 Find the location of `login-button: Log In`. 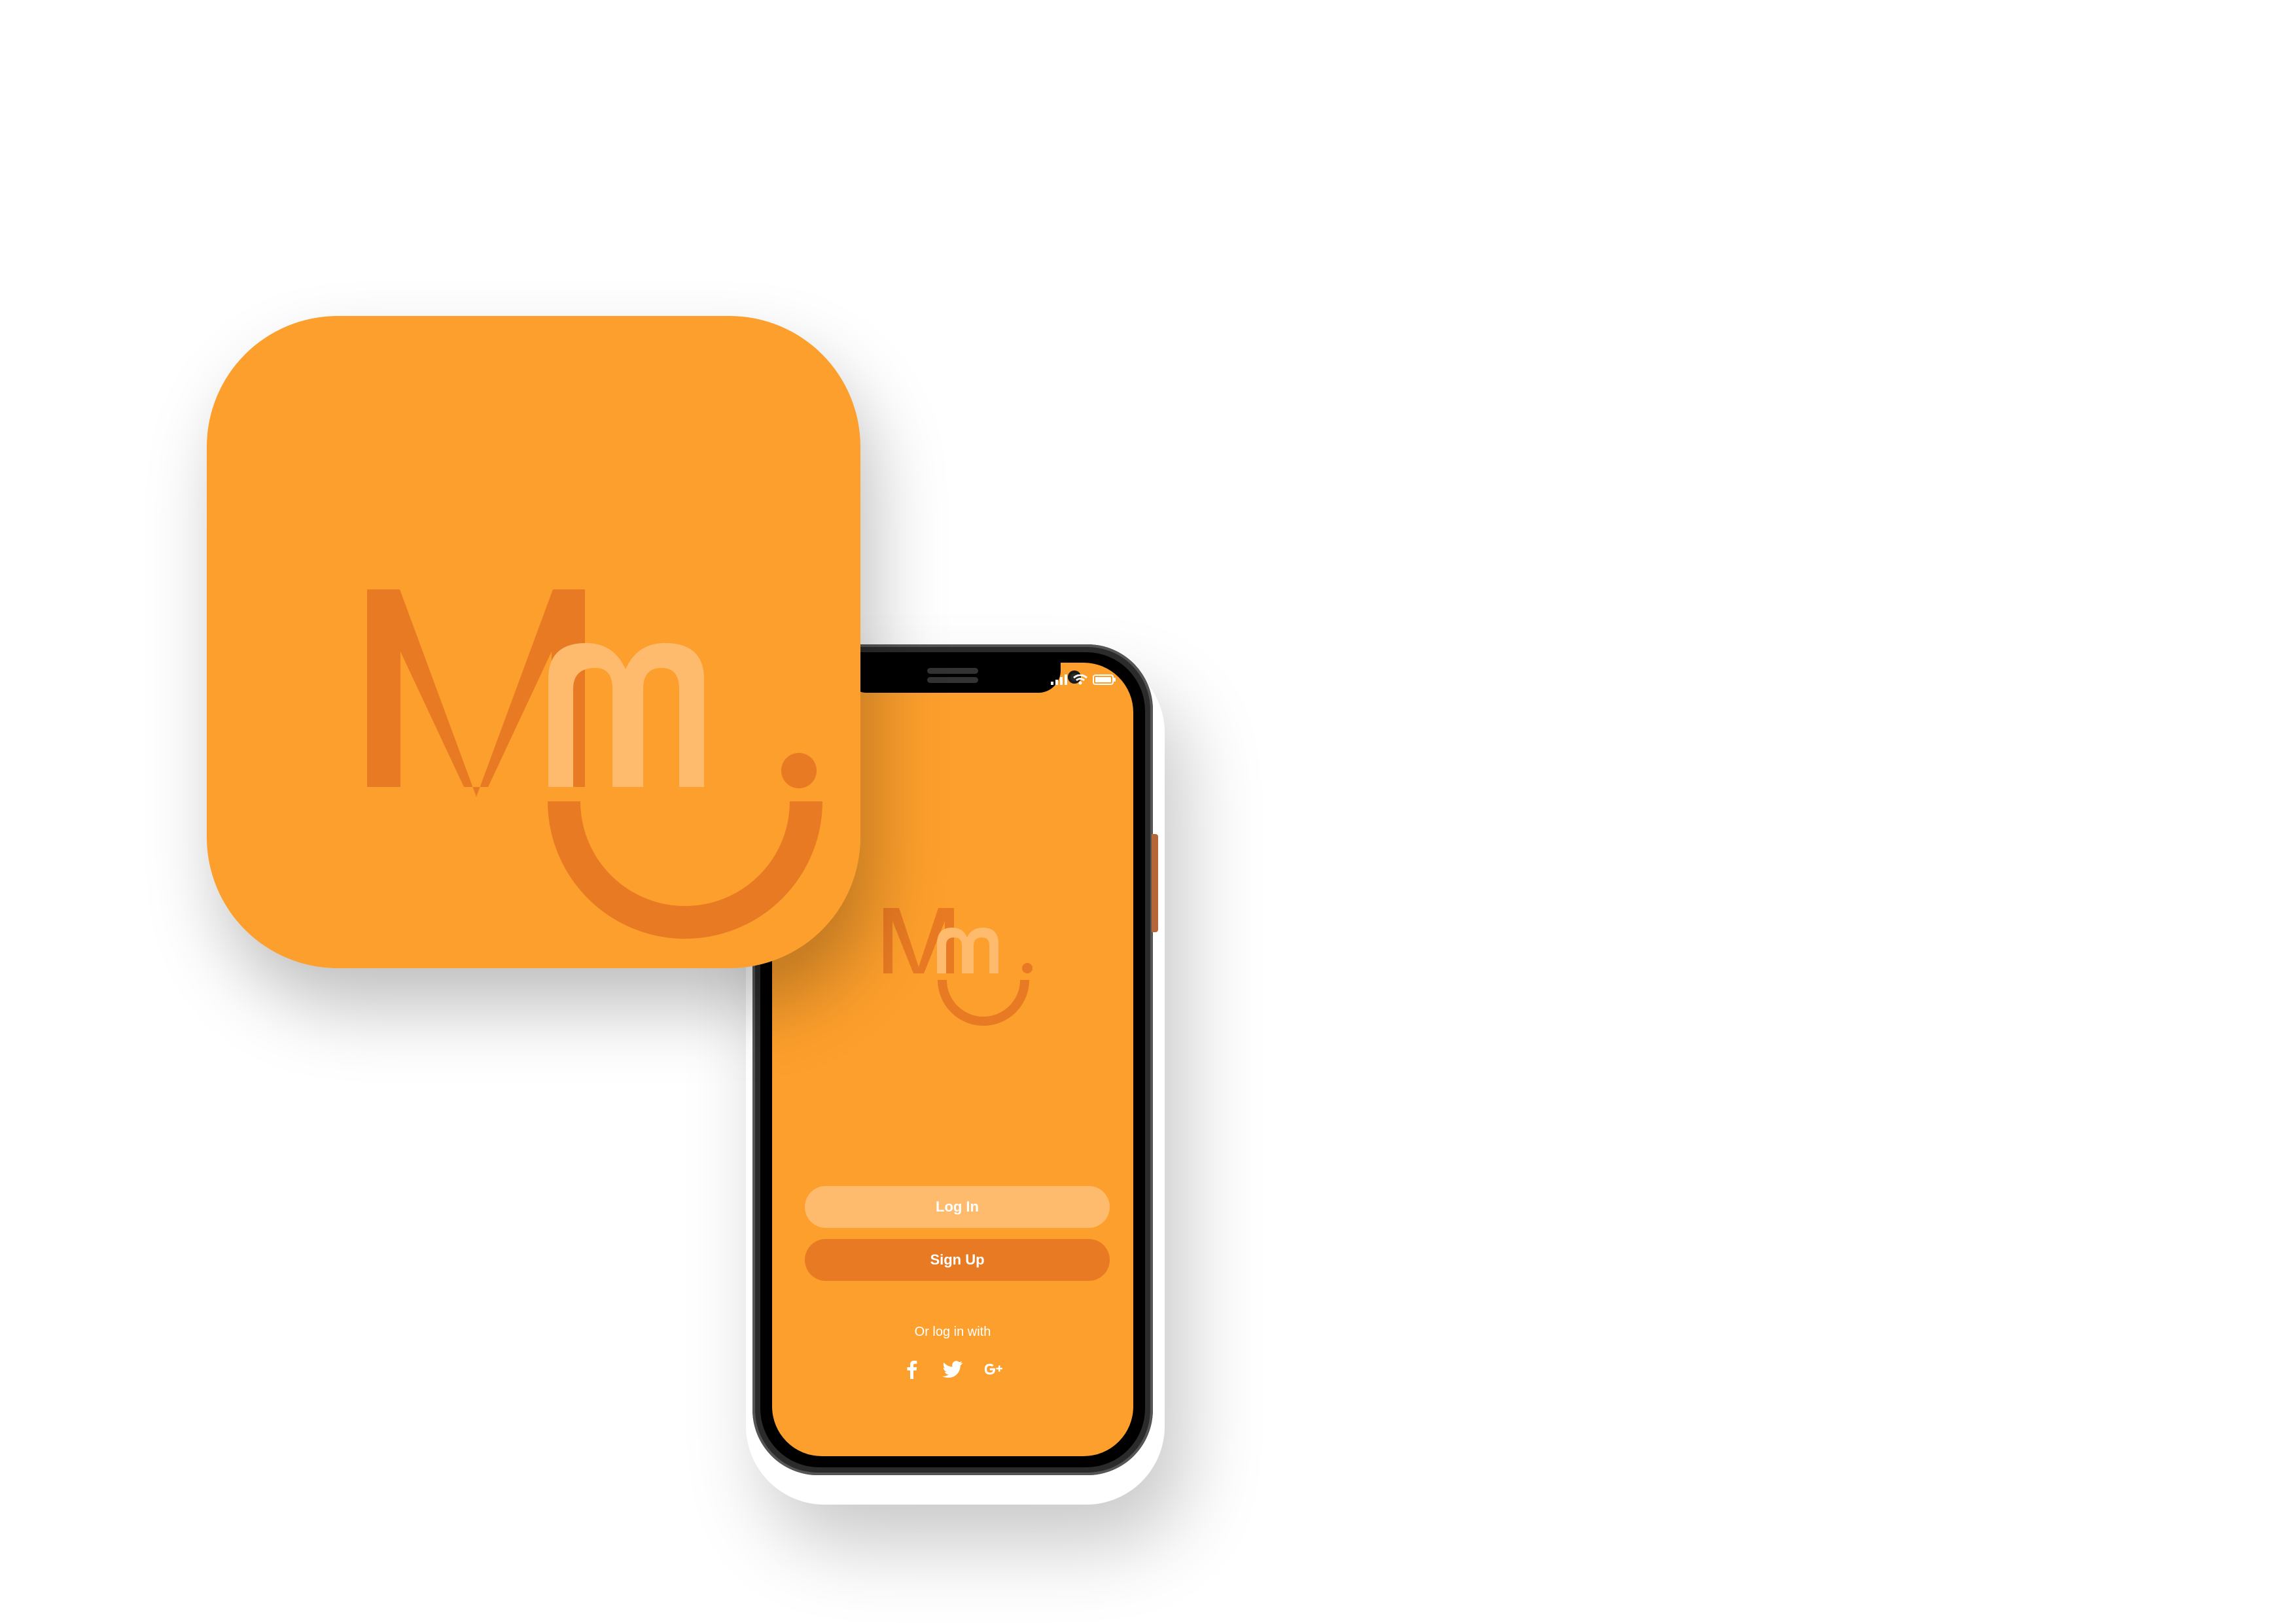

login-button: Log In is located at coordinates (957, 1207).